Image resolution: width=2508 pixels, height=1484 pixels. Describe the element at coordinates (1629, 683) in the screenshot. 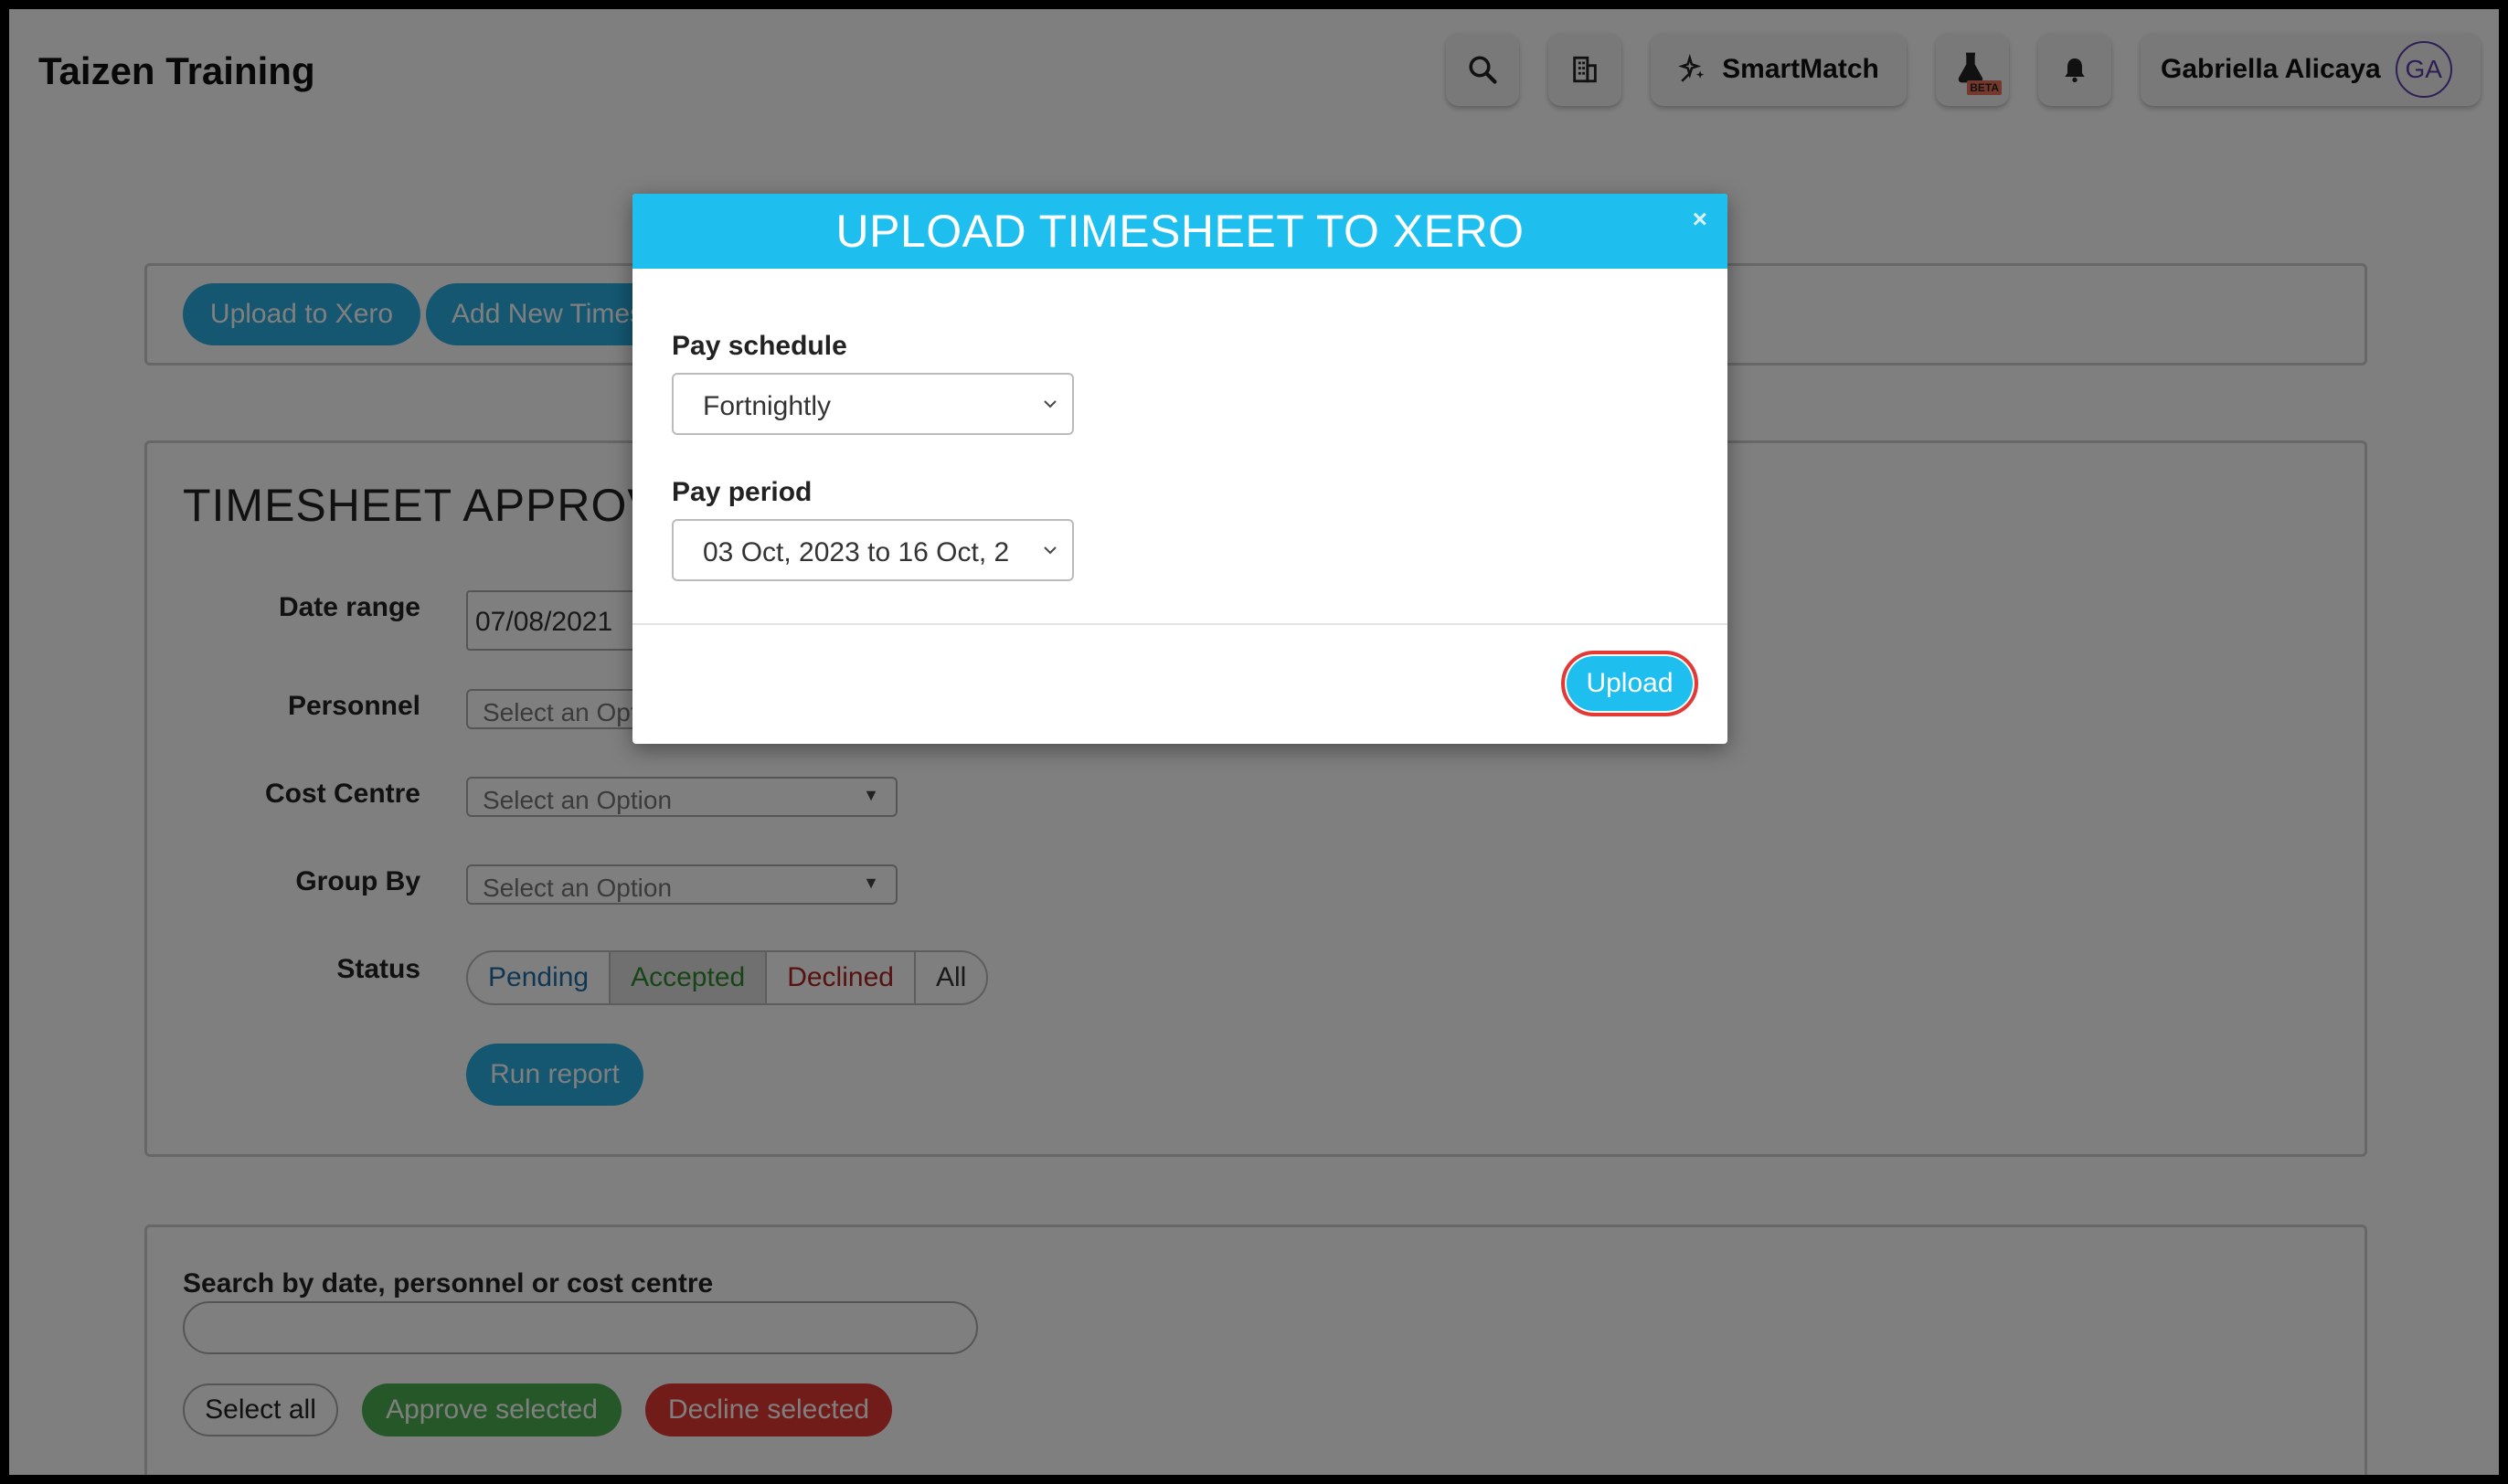

I see `upload-button: Upload` at that location.